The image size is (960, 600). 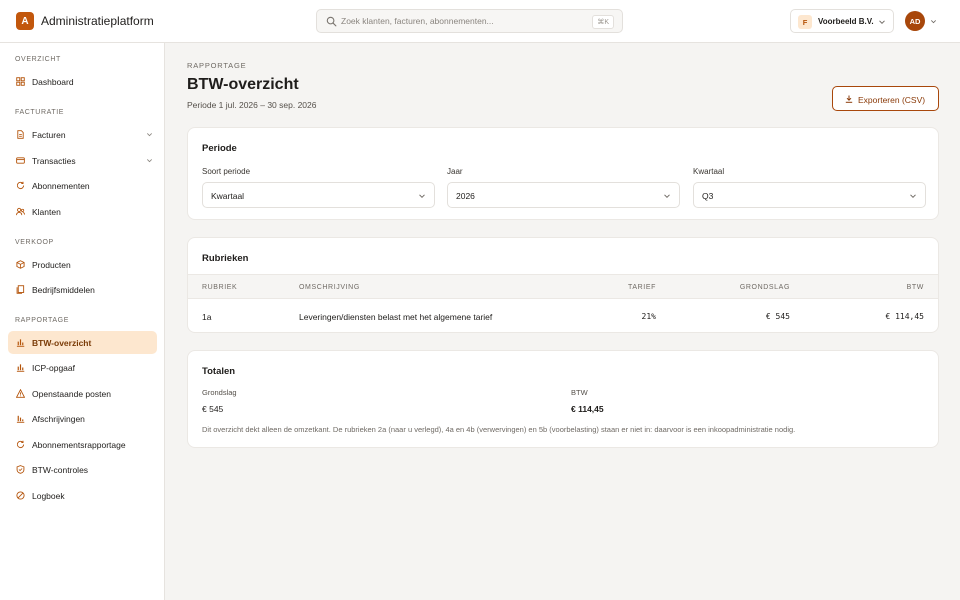 I want to click on sidebar-item-label: Transacties, so click(x=54, y=161).